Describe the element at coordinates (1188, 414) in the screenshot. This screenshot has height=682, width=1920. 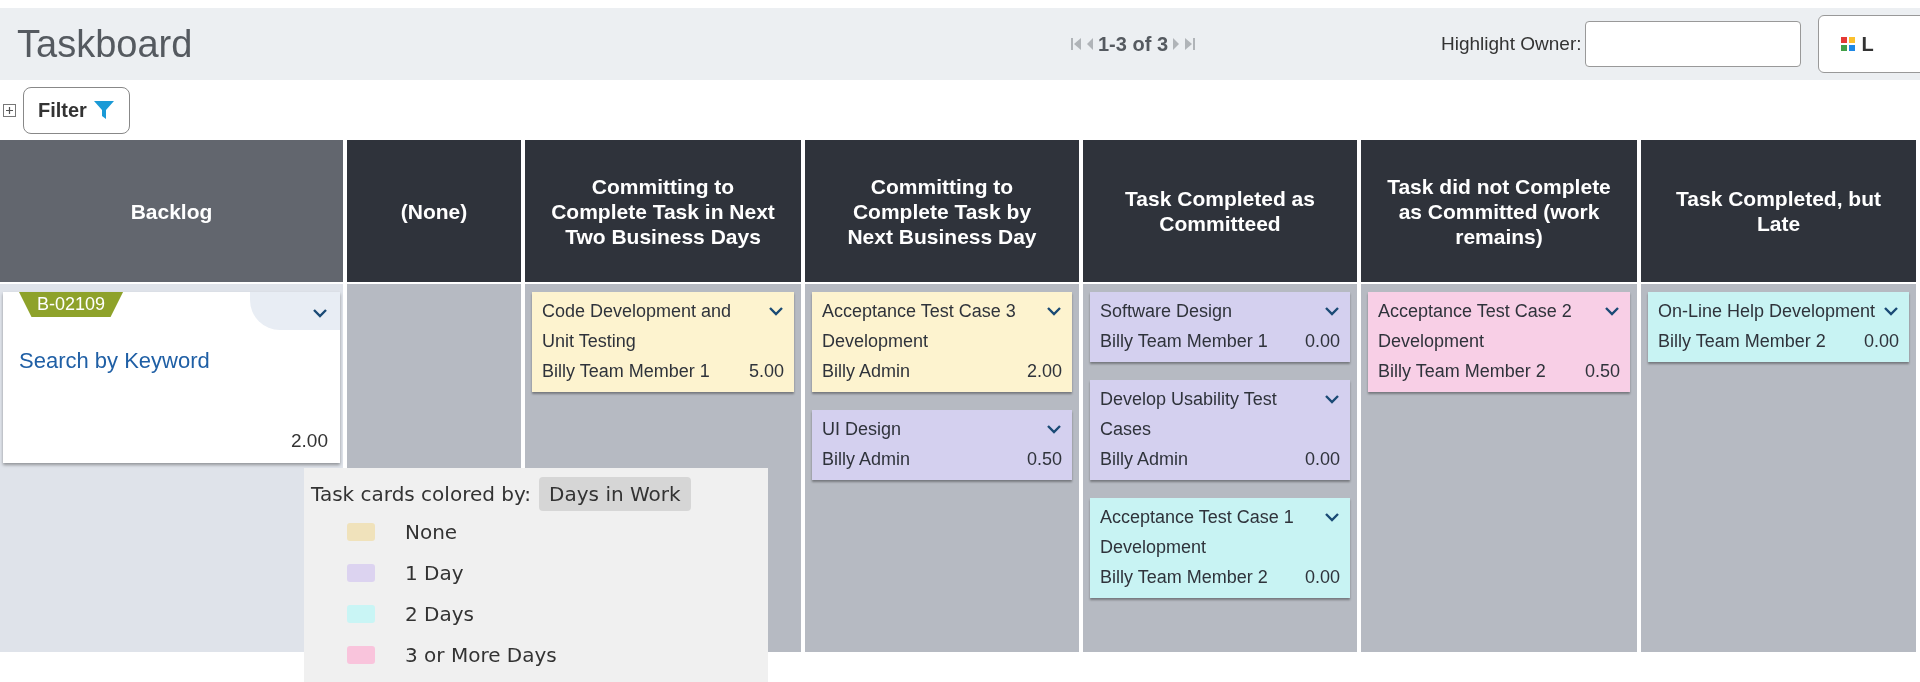
I see `task-title: Develop Usability Test Cases` at that location.